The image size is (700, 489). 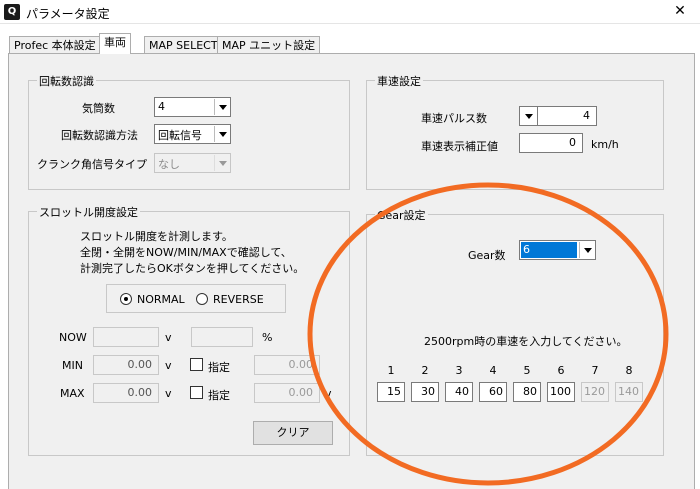 I want to click on min-voltage-unit: v, so click(x=168, y=365).